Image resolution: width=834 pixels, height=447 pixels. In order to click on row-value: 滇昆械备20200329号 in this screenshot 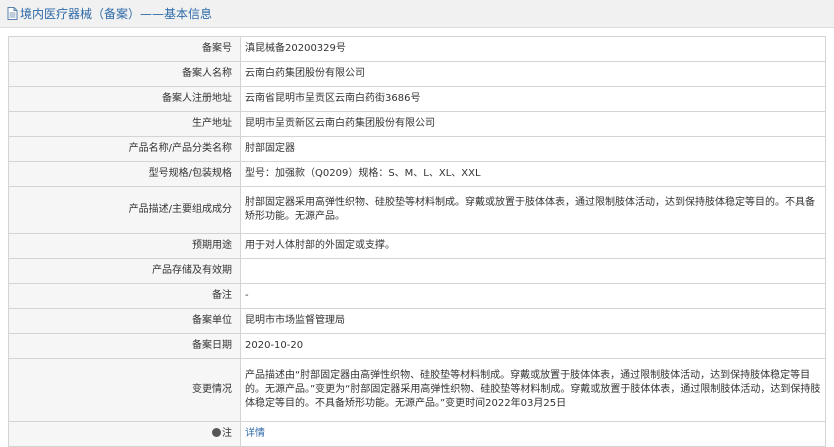, I will do `click(533, 49)`.